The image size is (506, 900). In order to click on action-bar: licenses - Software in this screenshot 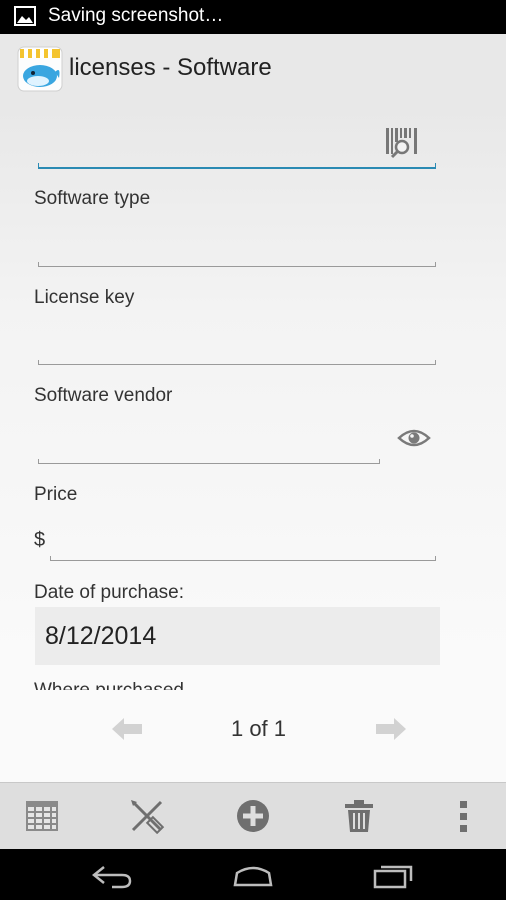, I will do `click(253, 70)`.